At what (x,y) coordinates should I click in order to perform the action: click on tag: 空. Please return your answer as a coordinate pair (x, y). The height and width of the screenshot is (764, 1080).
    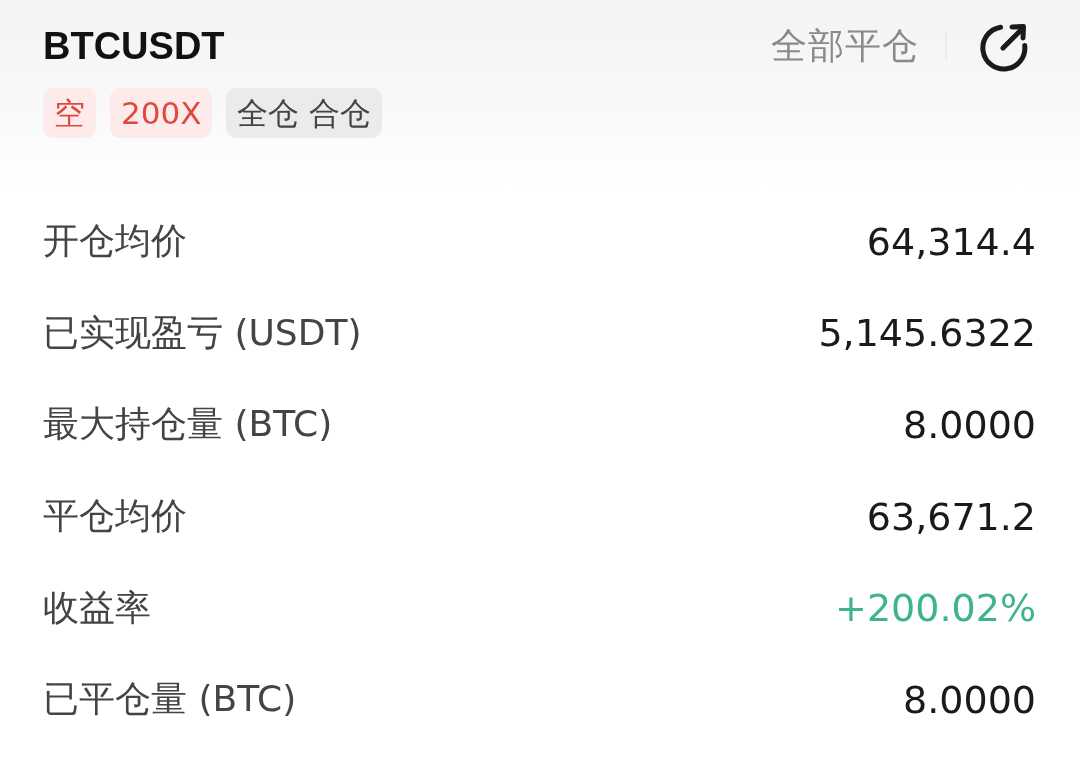
    Looking at the image, I should click on (69, 113).